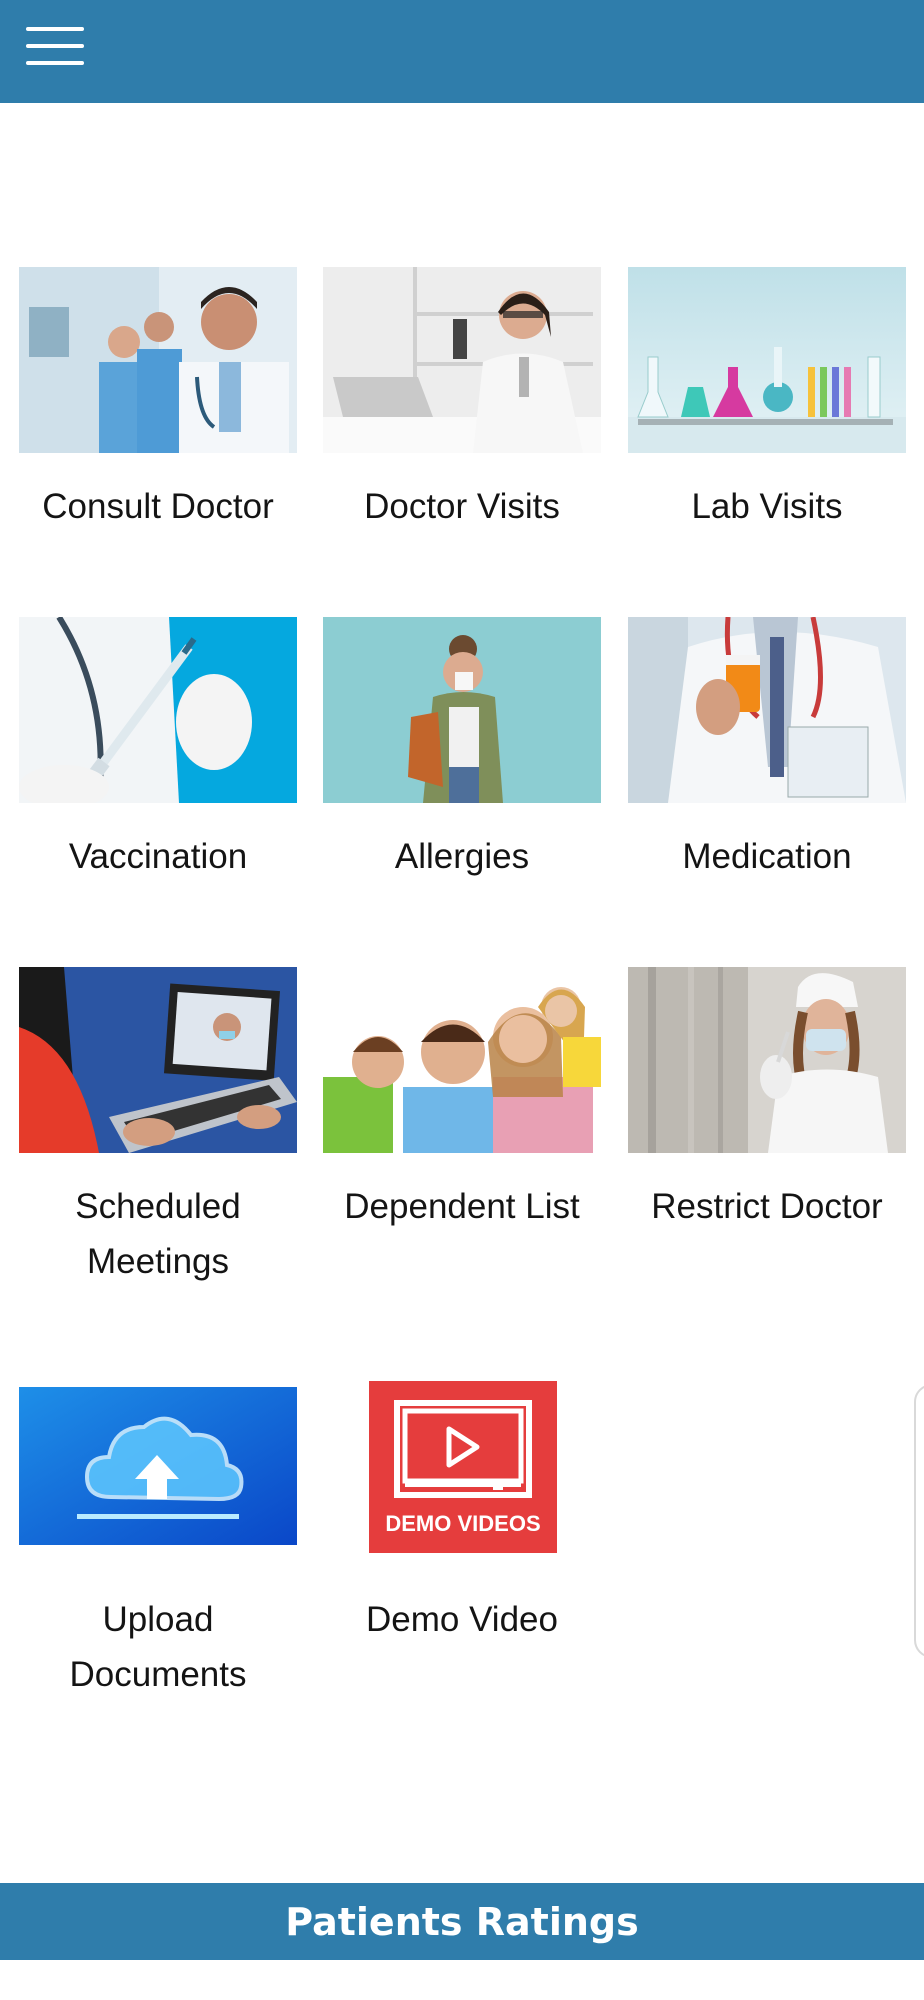  I want to click on tile-label: Consult Doctor, so click(158, 506).